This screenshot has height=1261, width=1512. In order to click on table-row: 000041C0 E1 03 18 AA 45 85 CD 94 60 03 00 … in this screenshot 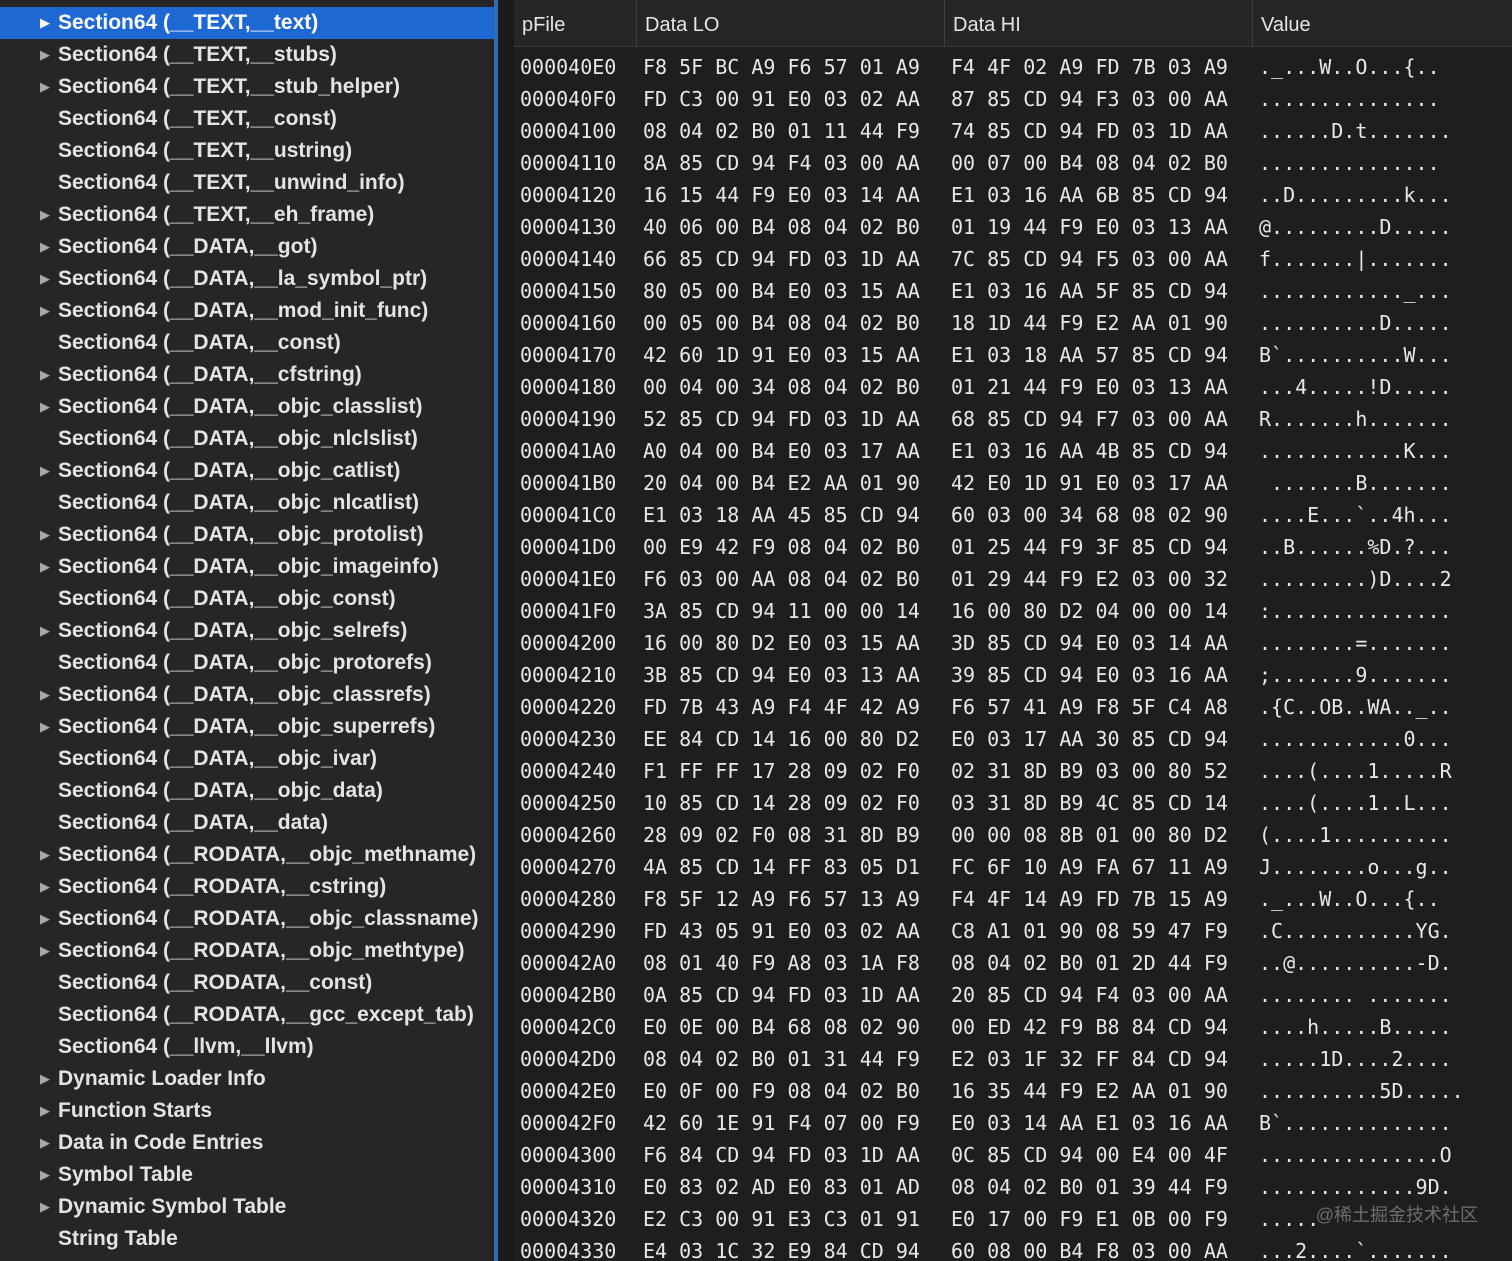, I will do `click(1013, 515)`.